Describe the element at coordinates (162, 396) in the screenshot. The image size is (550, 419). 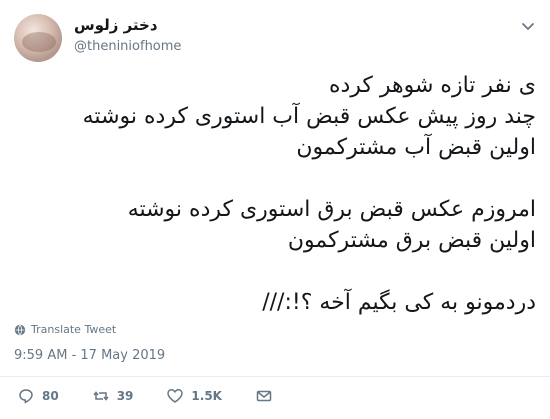
I see `action-bar: 80 39 1.5K` at that location.